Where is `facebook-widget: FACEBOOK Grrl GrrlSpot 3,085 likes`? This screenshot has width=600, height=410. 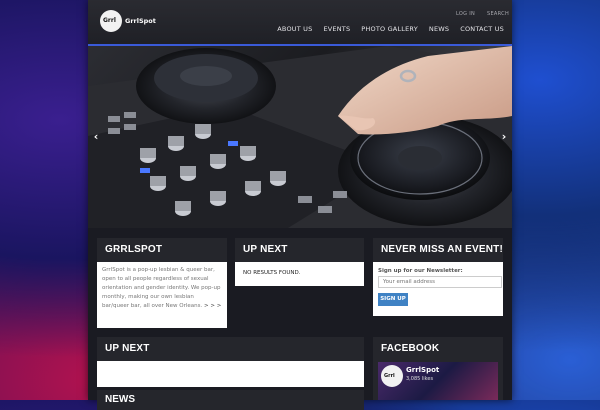 facebook-widget: FACEBOOK Grrl GrrlSpot 3,085 likes is located at coordinates (438, 368).